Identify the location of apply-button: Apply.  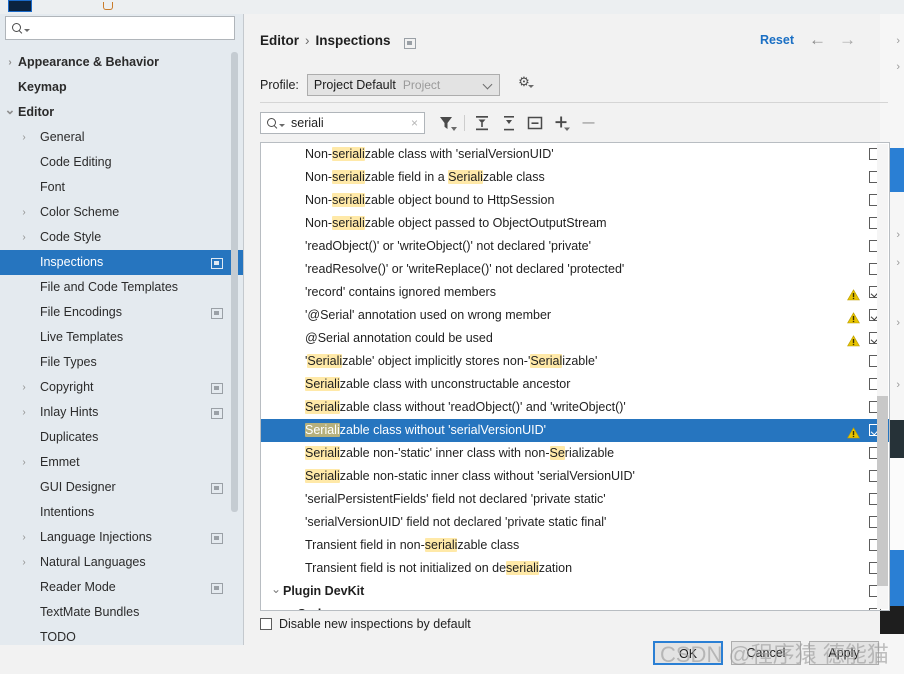
(844, 653).